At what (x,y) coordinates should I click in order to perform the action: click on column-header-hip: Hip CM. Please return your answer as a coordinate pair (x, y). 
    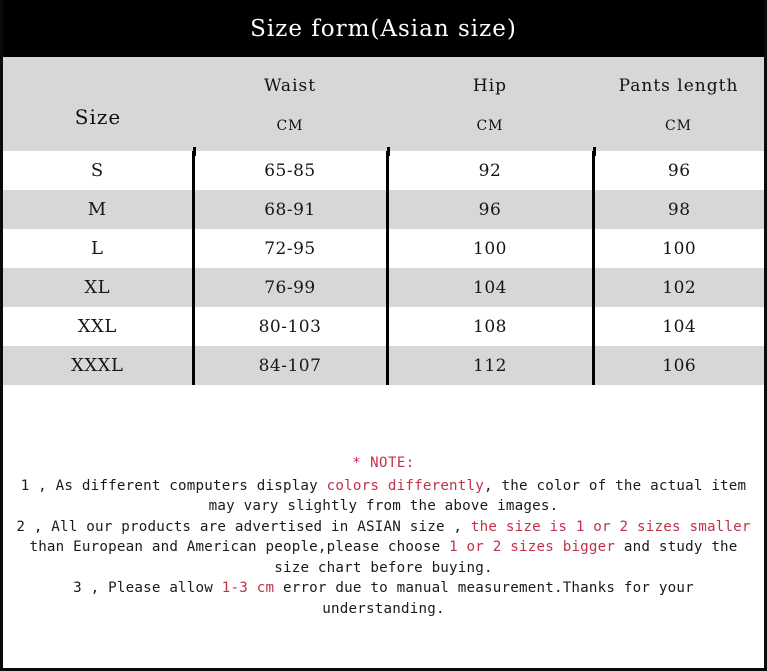
    Looking at the image, I should click on (490, 104).